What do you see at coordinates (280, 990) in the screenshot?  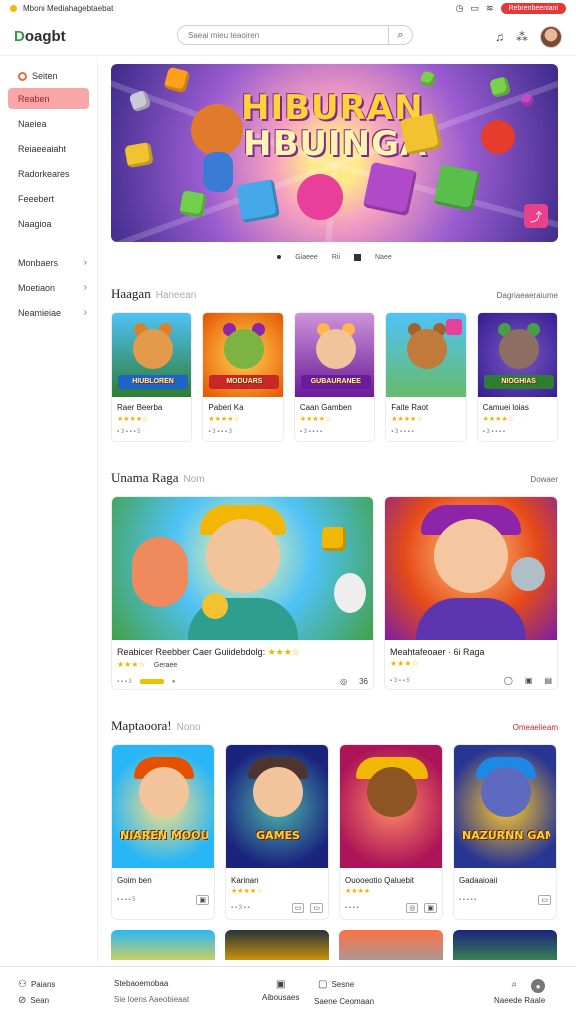 I see `bottom-item-briefcase: ▣ Aibousaes` at bounding box center [280, 990].